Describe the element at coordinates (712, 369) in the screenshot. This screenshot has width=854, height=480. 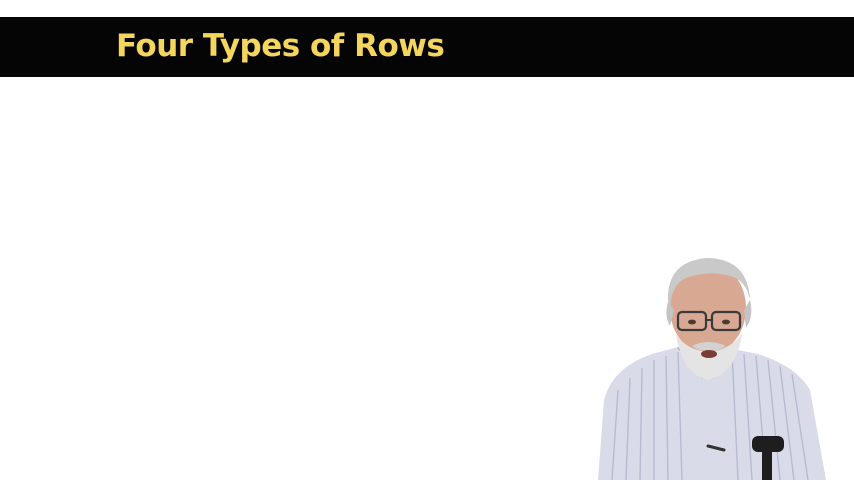
I see `presenter-figure` at that location.